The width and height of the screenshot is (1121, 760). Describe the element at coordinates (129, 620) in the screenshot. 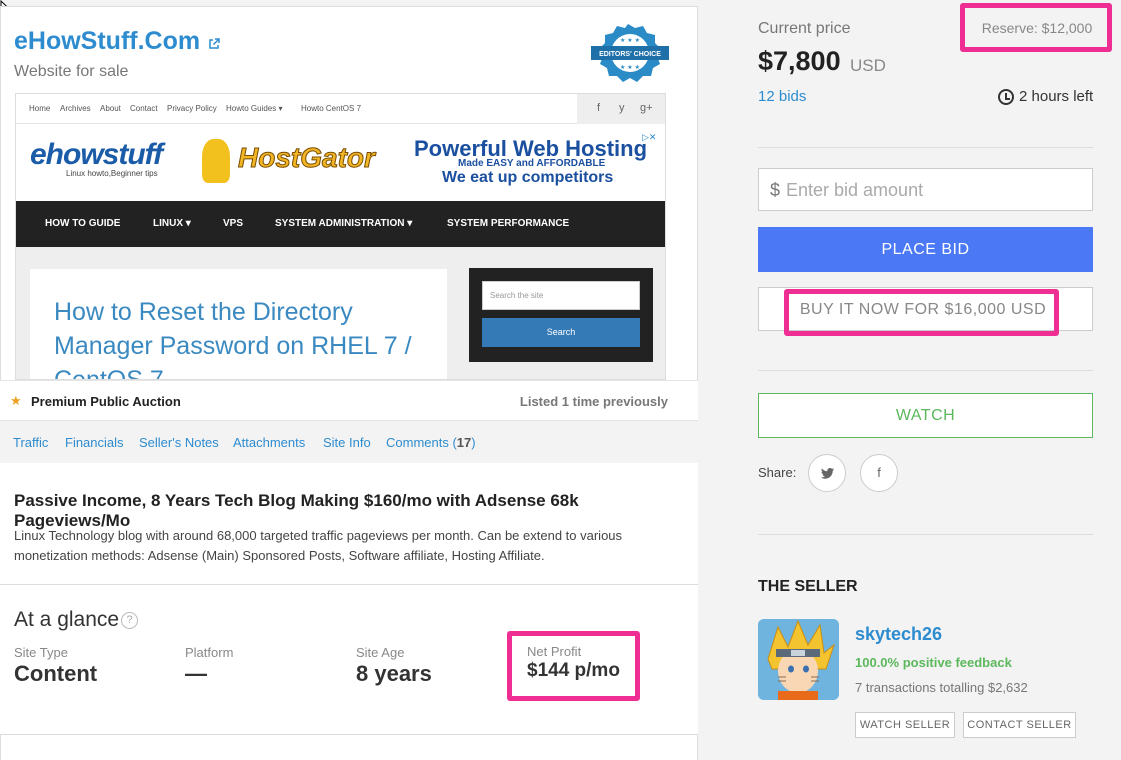

I see `help-icon: ?` at that location.